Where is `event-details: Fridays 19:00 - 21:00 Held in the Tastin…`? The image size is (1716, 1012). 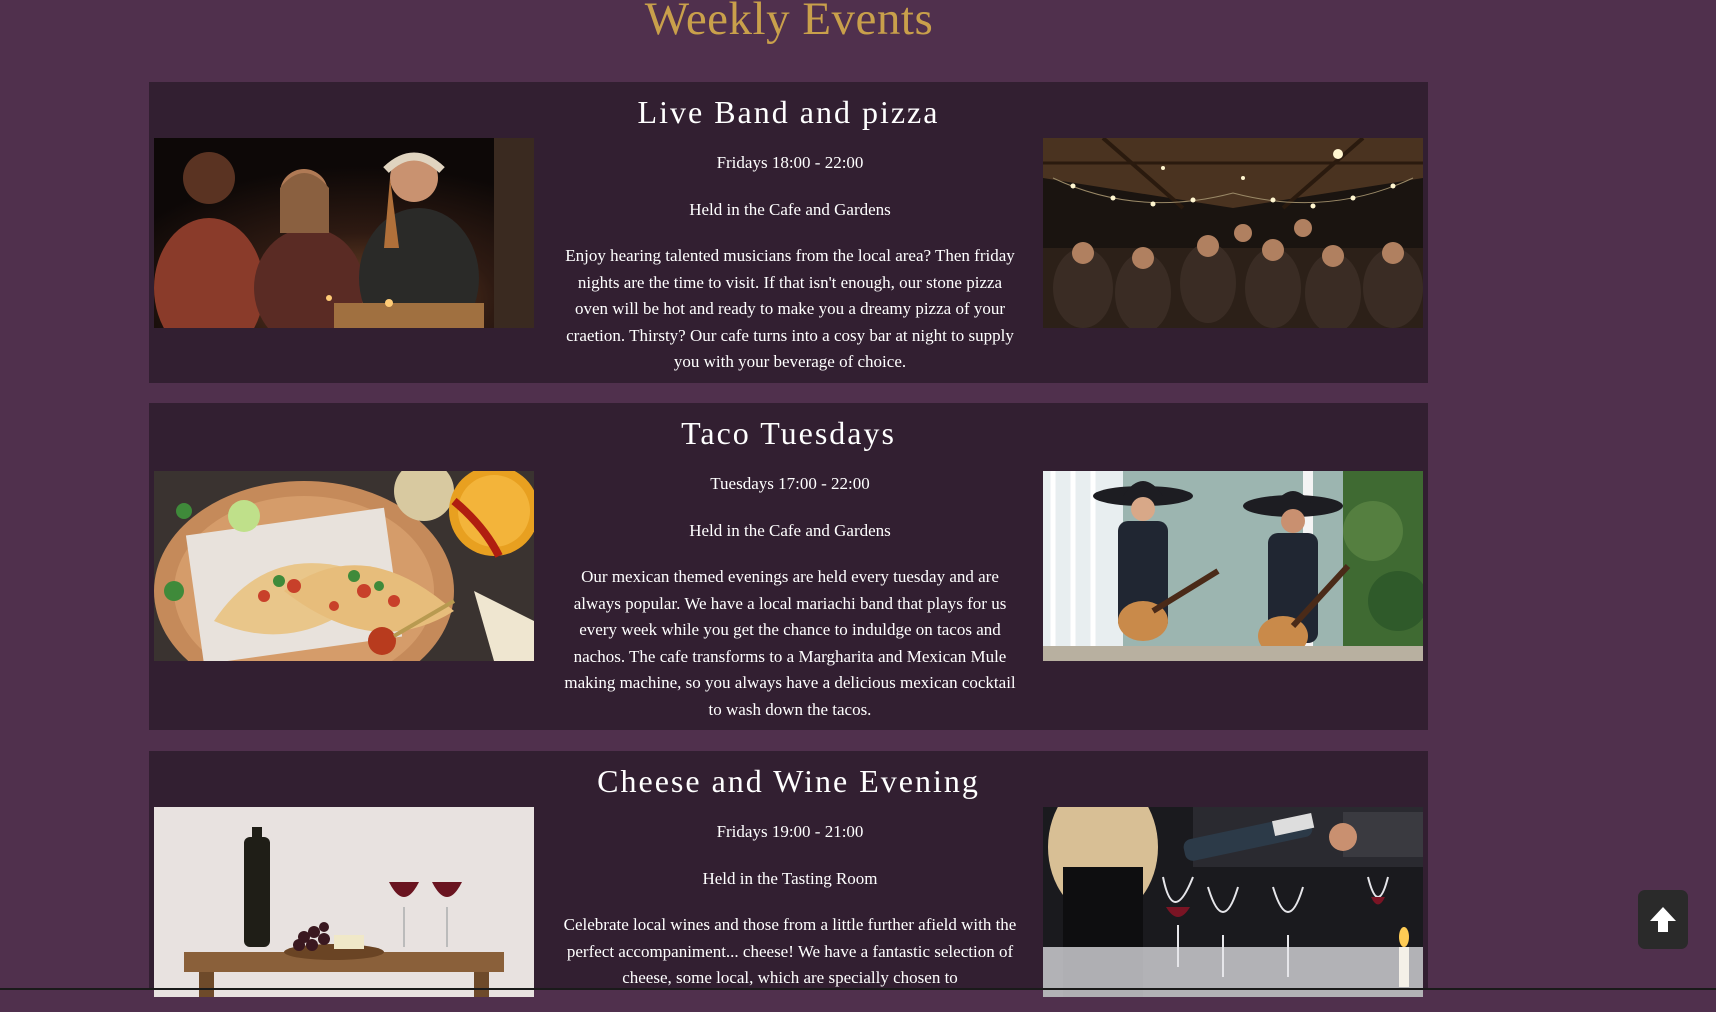 event-details: Fridays 19:00 - 21:00 Held in the Tastin… is located at coordinates (790, 915).